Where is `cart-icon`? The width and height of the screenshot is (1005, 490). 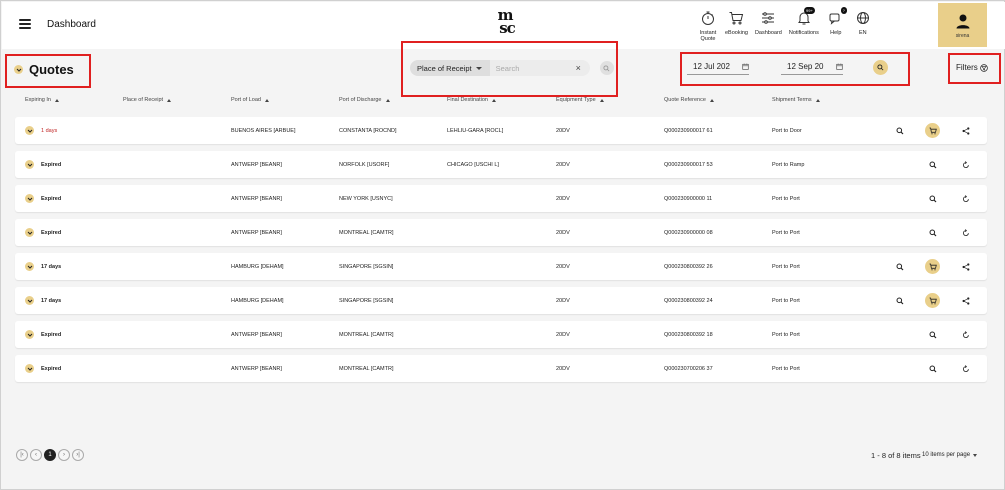
cart-icon is located at coordinates (933, 267).